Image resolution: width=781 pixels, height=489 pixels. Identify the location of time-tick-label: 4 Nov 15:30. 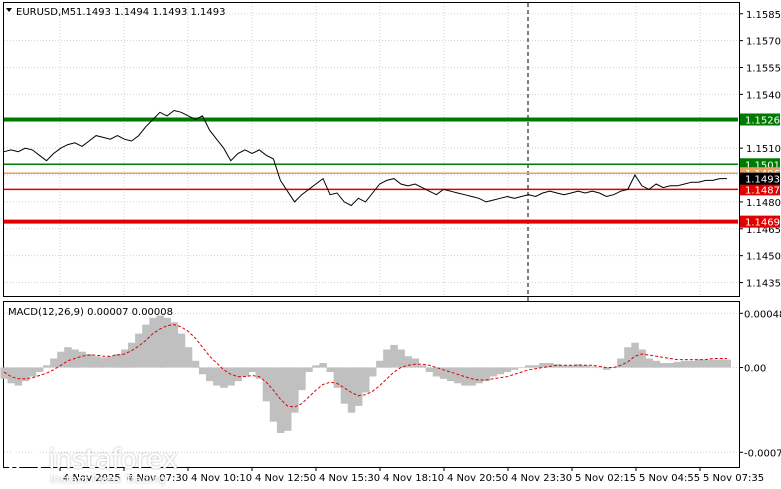
(349, 478).